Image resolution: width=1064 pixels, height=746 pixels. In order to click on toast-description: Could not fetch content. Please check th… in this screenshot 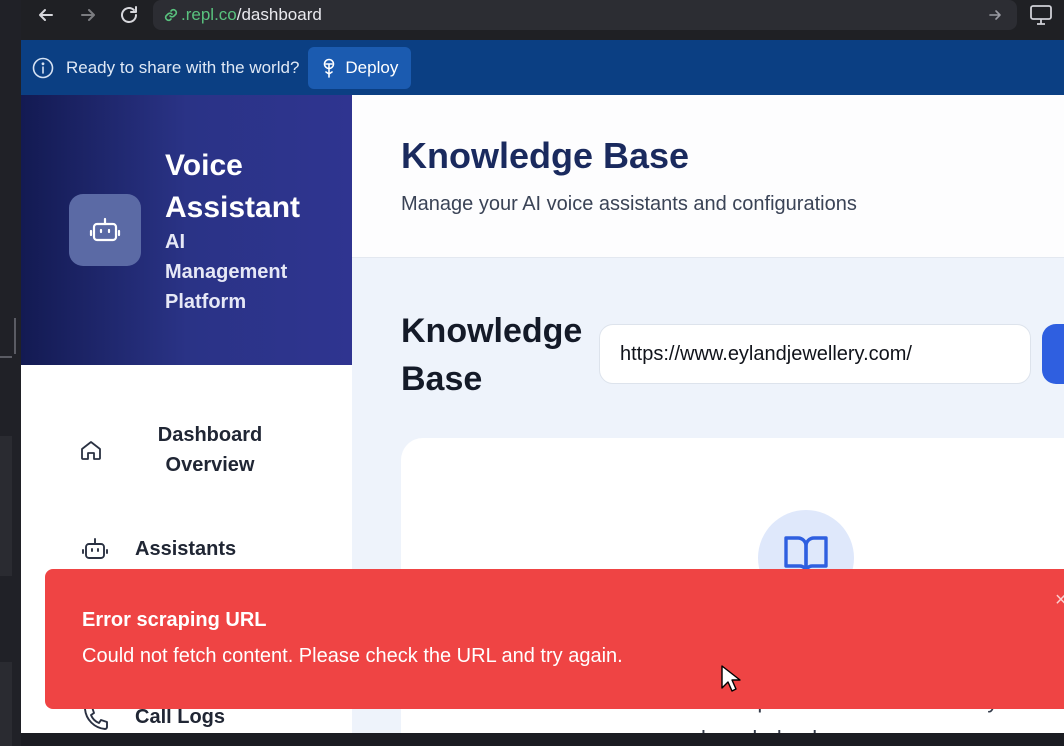, I will do `click(352, 656)`.